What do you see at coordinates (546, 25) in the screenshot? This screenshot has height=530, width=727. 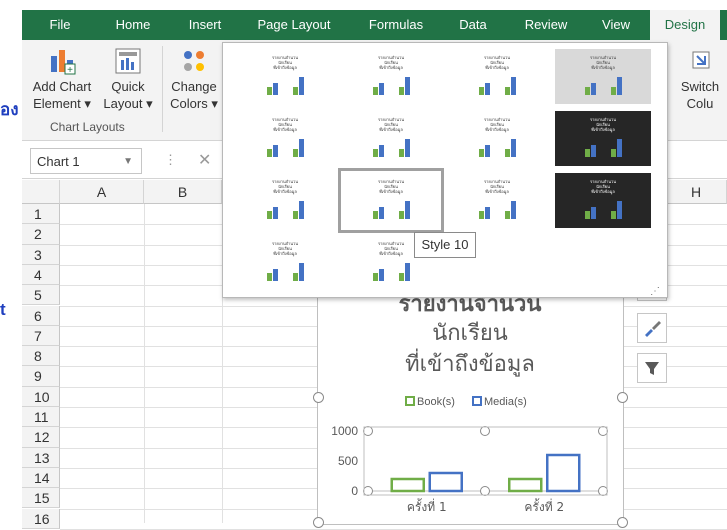 I see `tab-review: Review` at bounding box center [546, 25].